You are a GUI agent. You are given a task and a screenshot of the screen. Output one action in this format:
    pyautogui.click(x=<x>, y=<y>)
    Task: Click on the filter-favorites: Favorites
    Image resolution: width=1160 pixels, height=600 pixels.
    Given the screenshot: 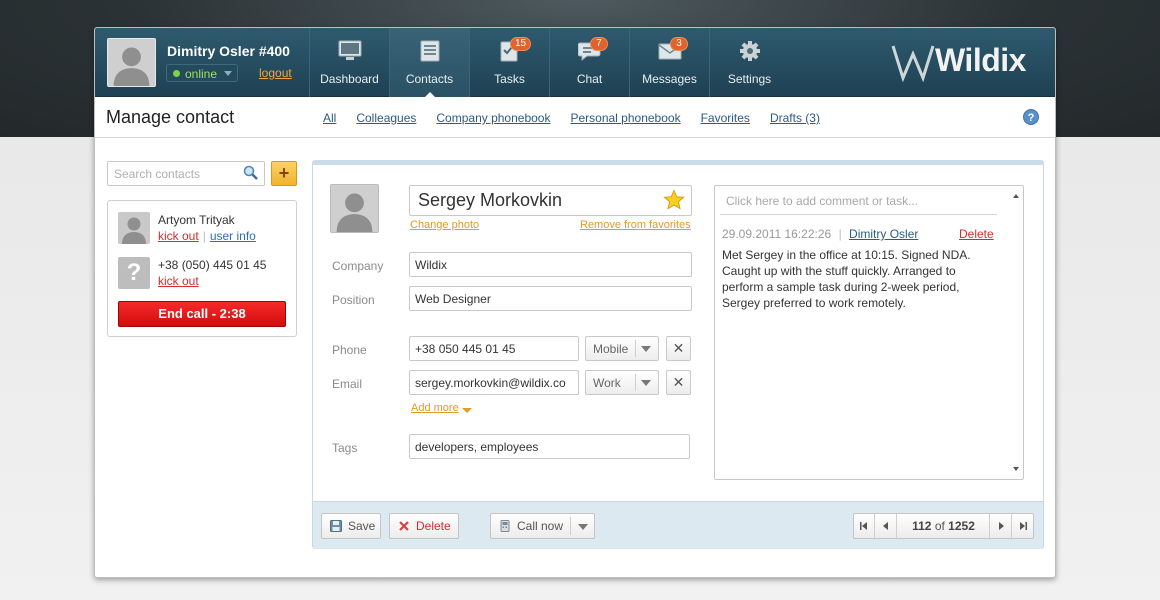 What is the action you would take?
    pyautogui.click(x=725, y=118)
    